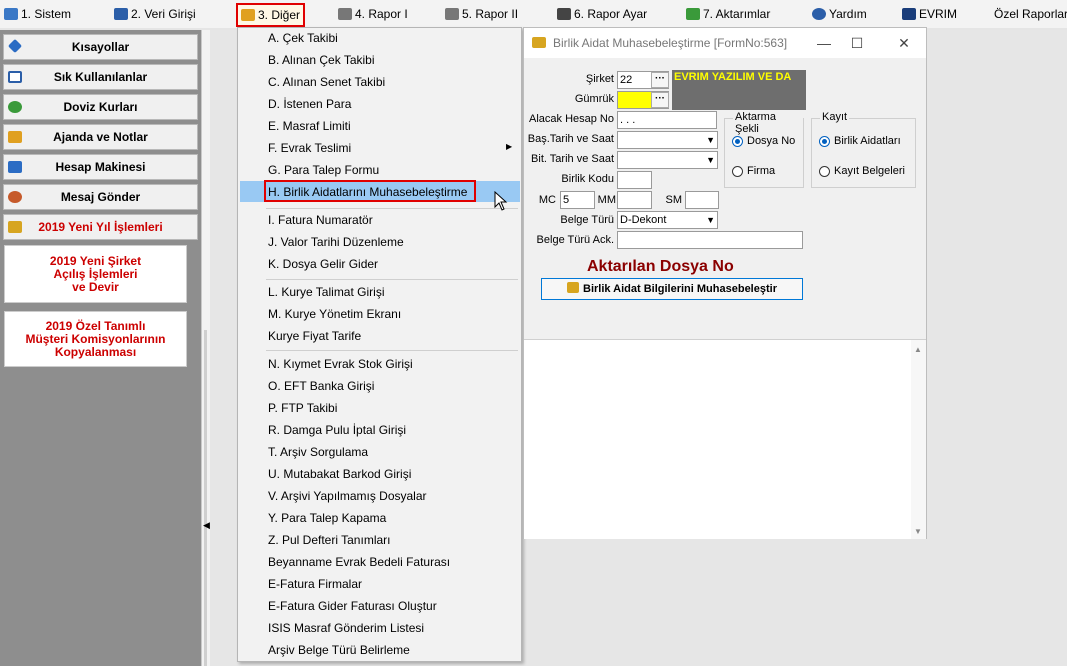  Describe the element at coordinates (634, 180) in the screenshot. I see `birlik-kodu-input` at that location.